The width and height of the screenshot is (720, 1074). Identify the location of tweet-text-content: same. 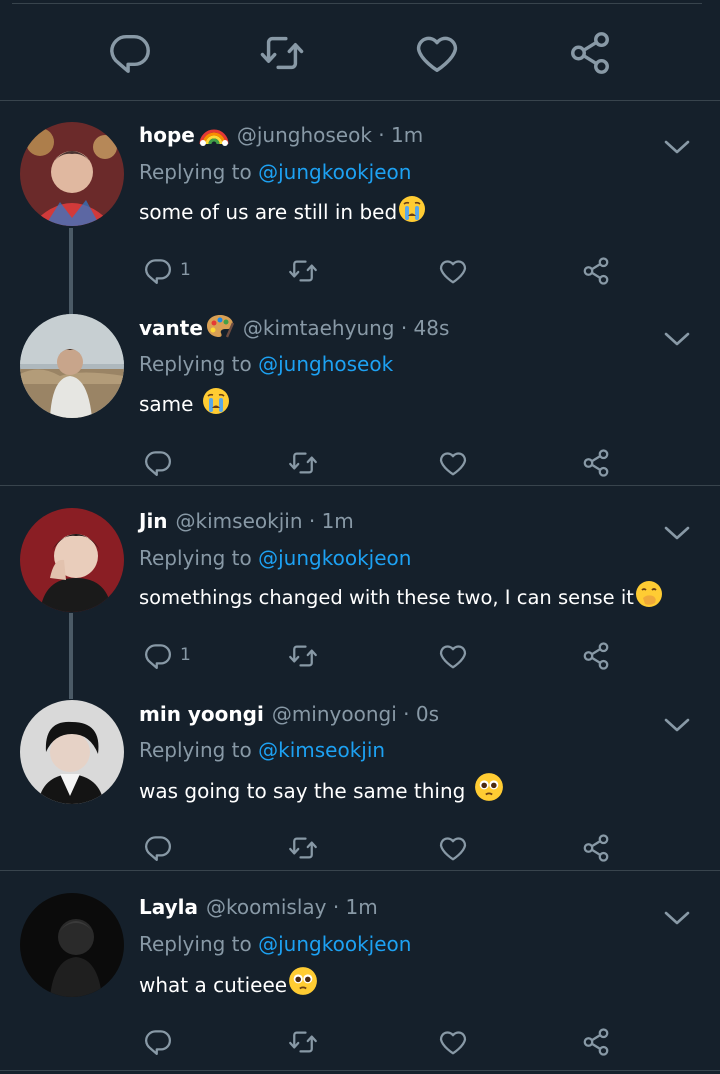
(169, 404).